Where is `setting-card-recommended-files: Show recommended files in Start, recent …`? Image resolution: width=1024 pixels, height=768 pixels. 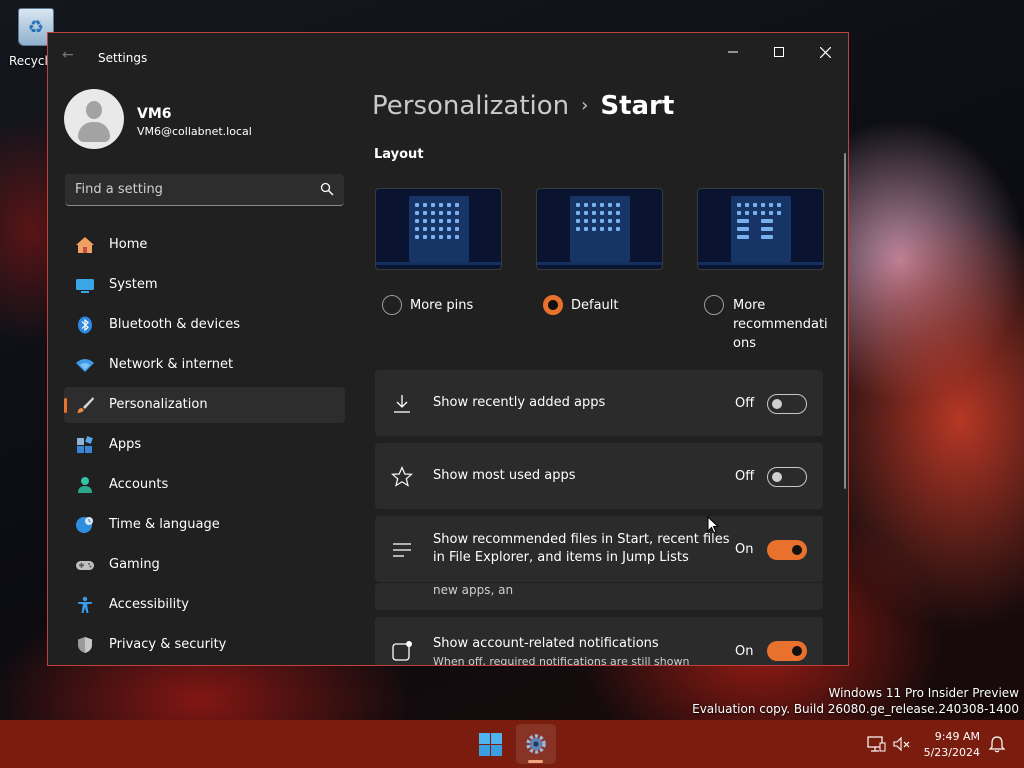 setting-card-recommended-files: Show recommended files in Start, recent … is located at coordinates (599, 549).